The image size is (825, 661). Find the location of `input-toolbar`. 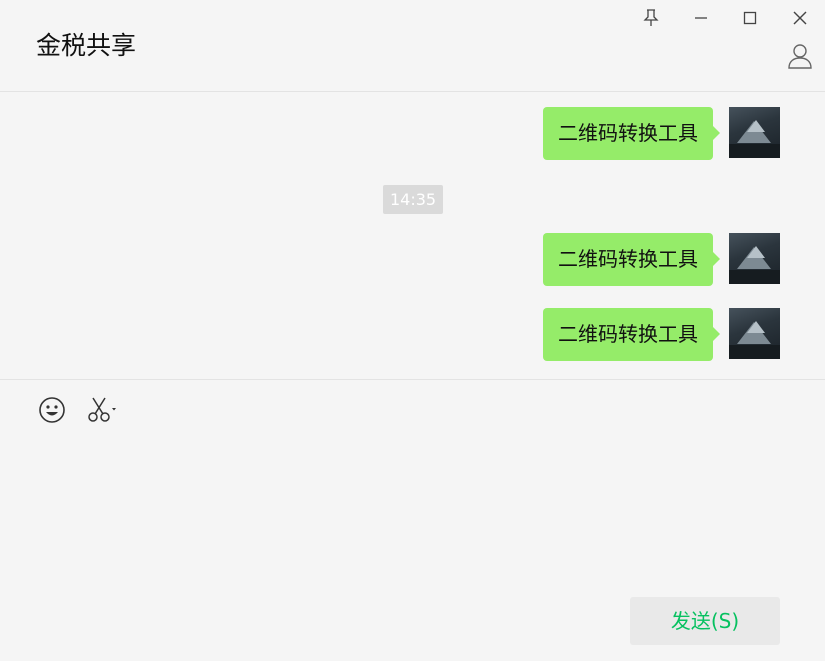

input-toolbar is located at coordinates (412, 401).